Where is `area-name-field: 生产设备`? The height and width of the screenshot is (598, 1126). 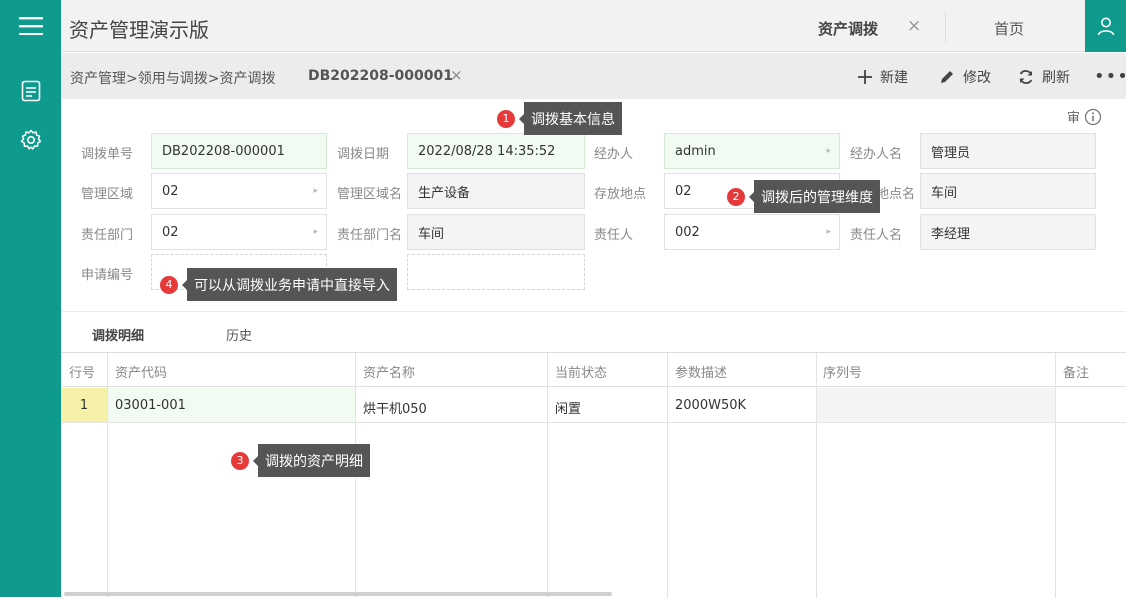 area-name-field: 生产设备 is located at coordinates (496, 191).